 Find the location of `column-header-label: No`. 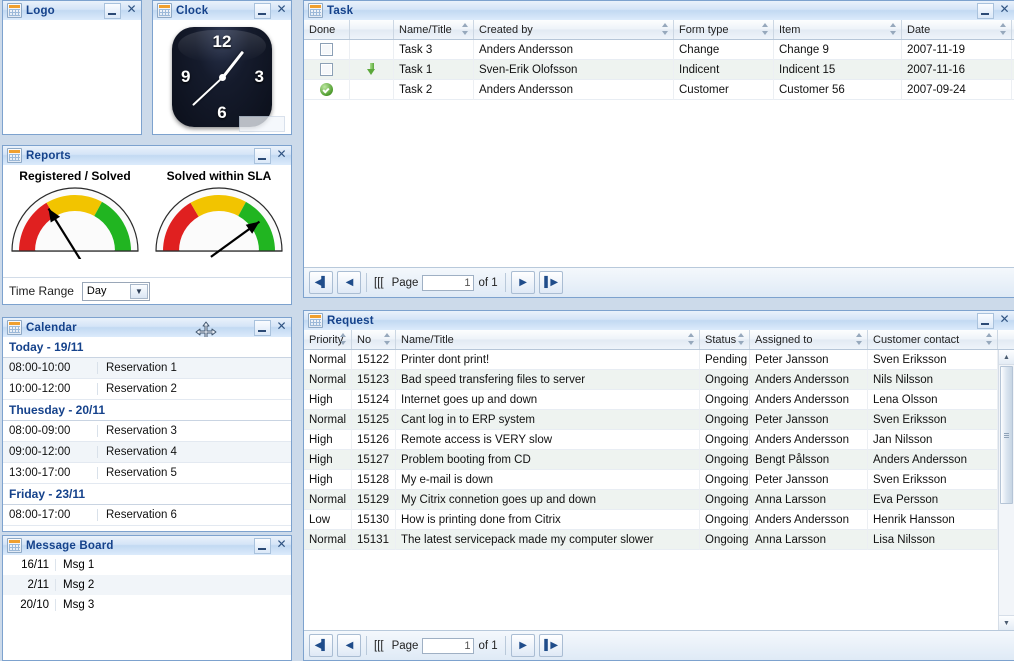

column-header-label: No is located at coordinates (364, 339).